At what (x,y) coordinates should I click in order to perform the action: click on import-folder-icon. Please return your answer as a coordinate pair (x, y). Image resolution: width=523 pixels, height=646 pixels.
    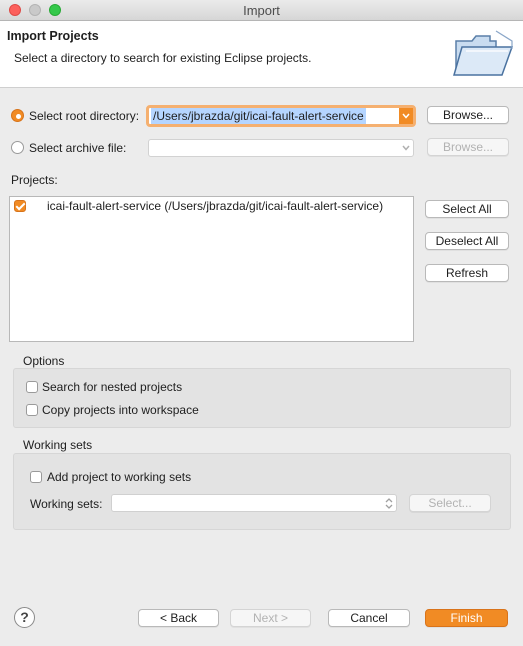
    Looking at the image, I should click on (484, 55).